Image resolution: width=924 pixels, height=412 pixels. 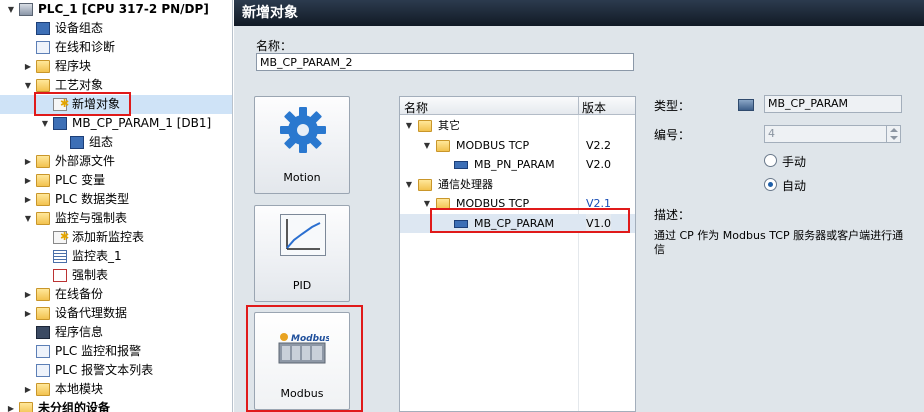 What do you see at coordinates (92, 199) in the screenshot?
I see `tree-item-label: PLC 数据类型` at bounding box center [92, 199].